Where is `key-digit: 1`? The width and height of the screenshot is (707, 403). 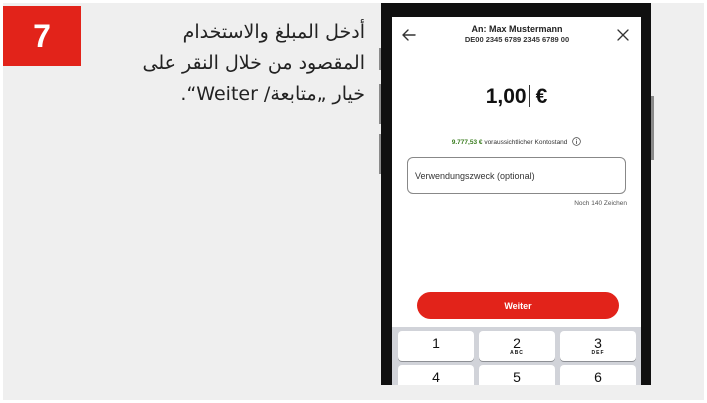 key-digit: 1 is located at coordinates (436, 343).